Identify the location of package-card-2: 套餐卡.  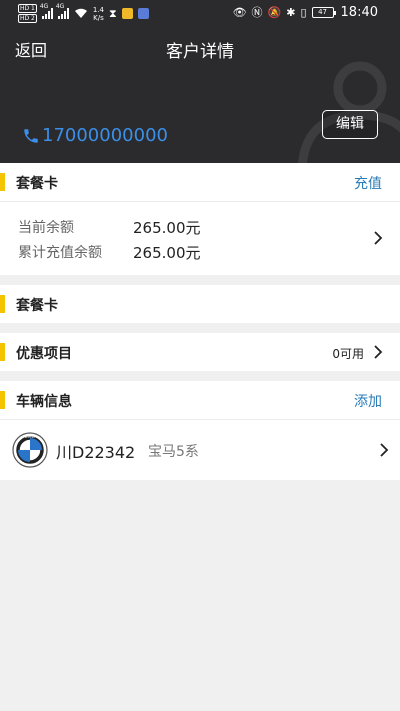
(200, 304).